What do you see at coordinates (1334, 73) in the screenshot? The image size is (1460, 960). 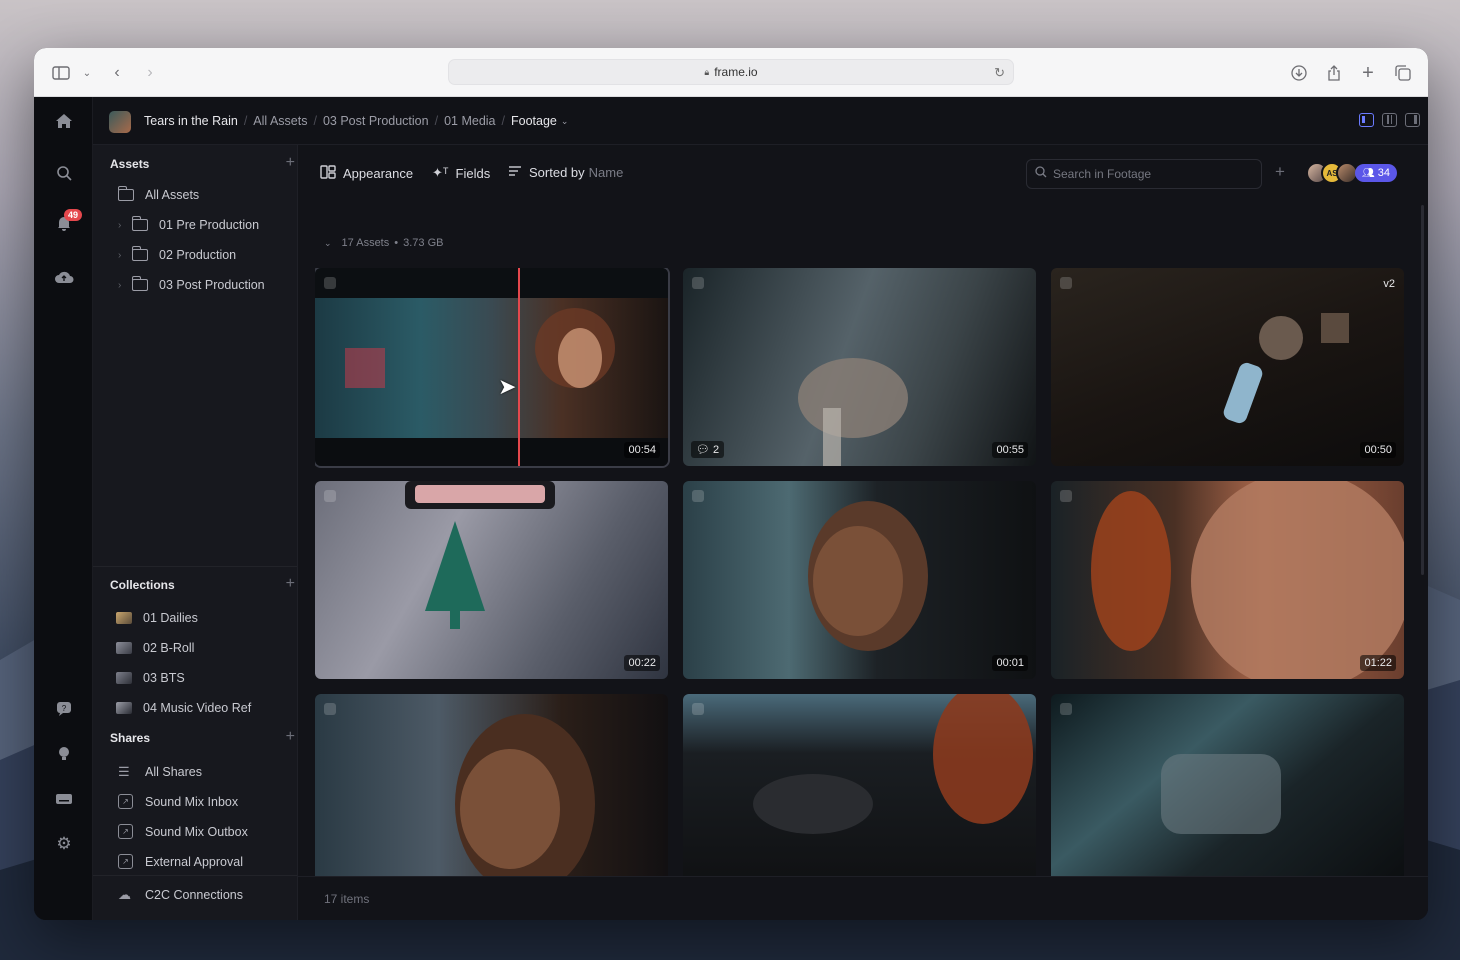 I see `share-icon` at bounding box center [1334, 73].